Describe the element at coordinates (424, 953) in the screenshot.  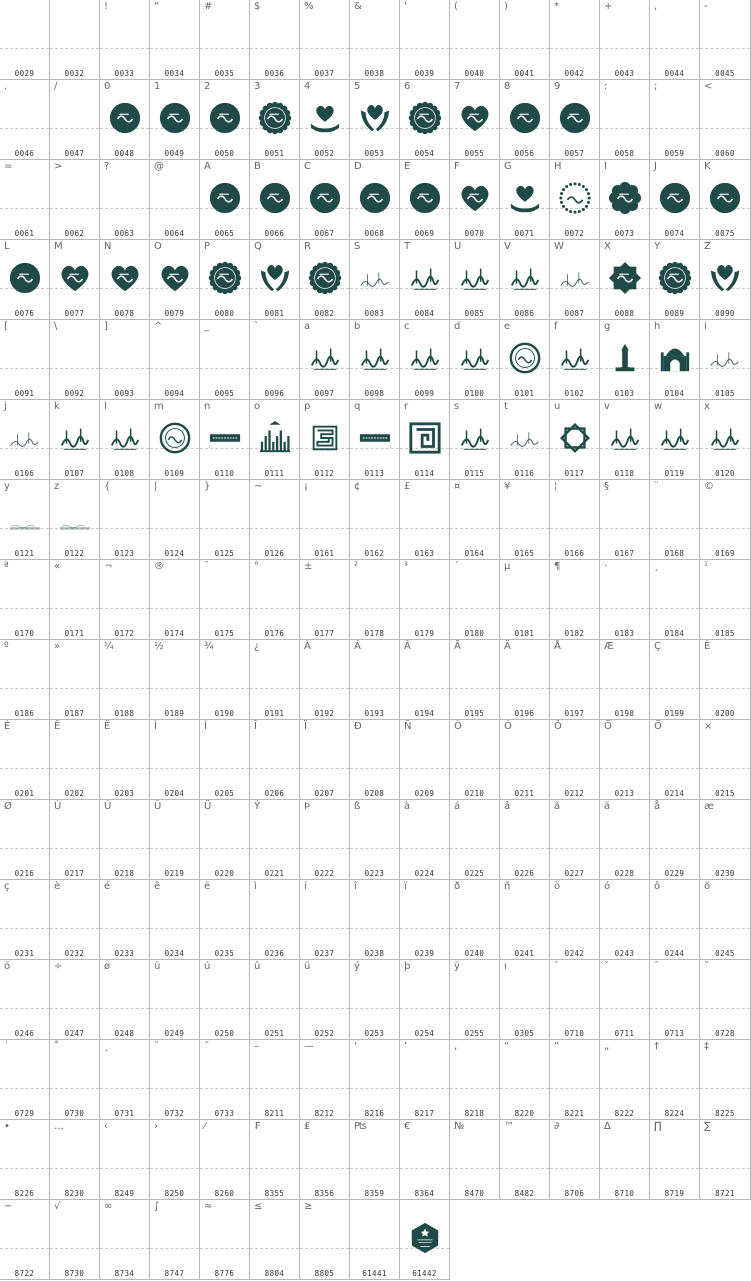
I see `glyph-code: 0239` at that location.